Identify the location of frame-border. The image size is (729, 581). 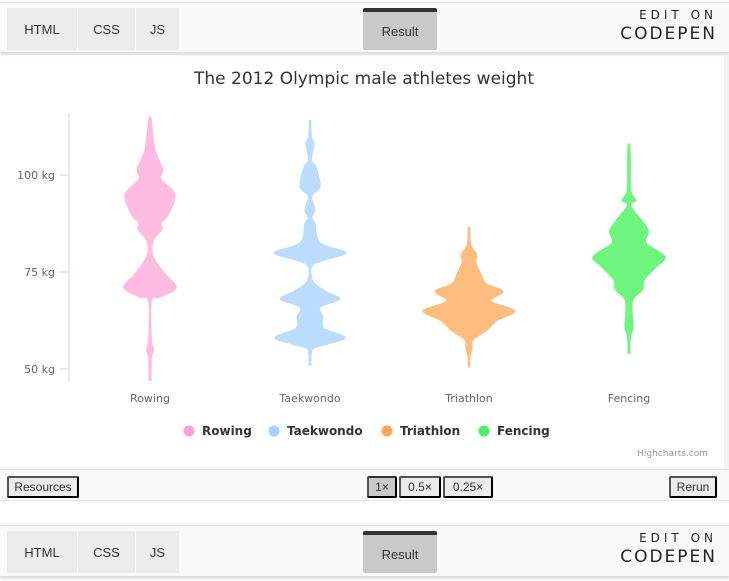
(726, 262).